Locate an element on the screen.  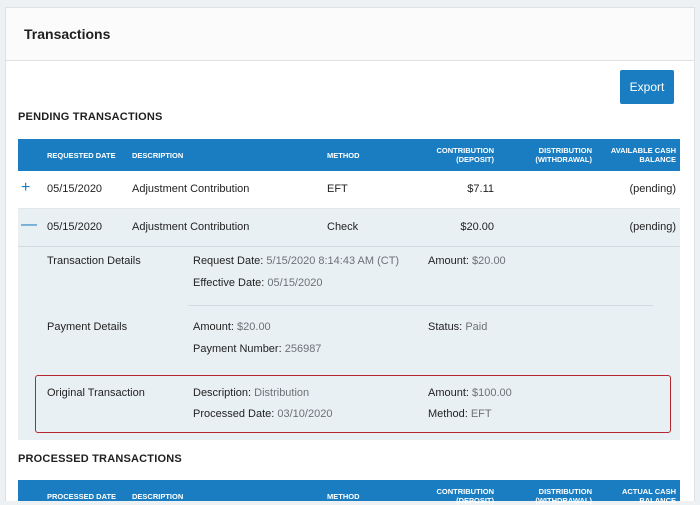
original-amount: Amount: $100.00 is located at coordinates (470, 393).